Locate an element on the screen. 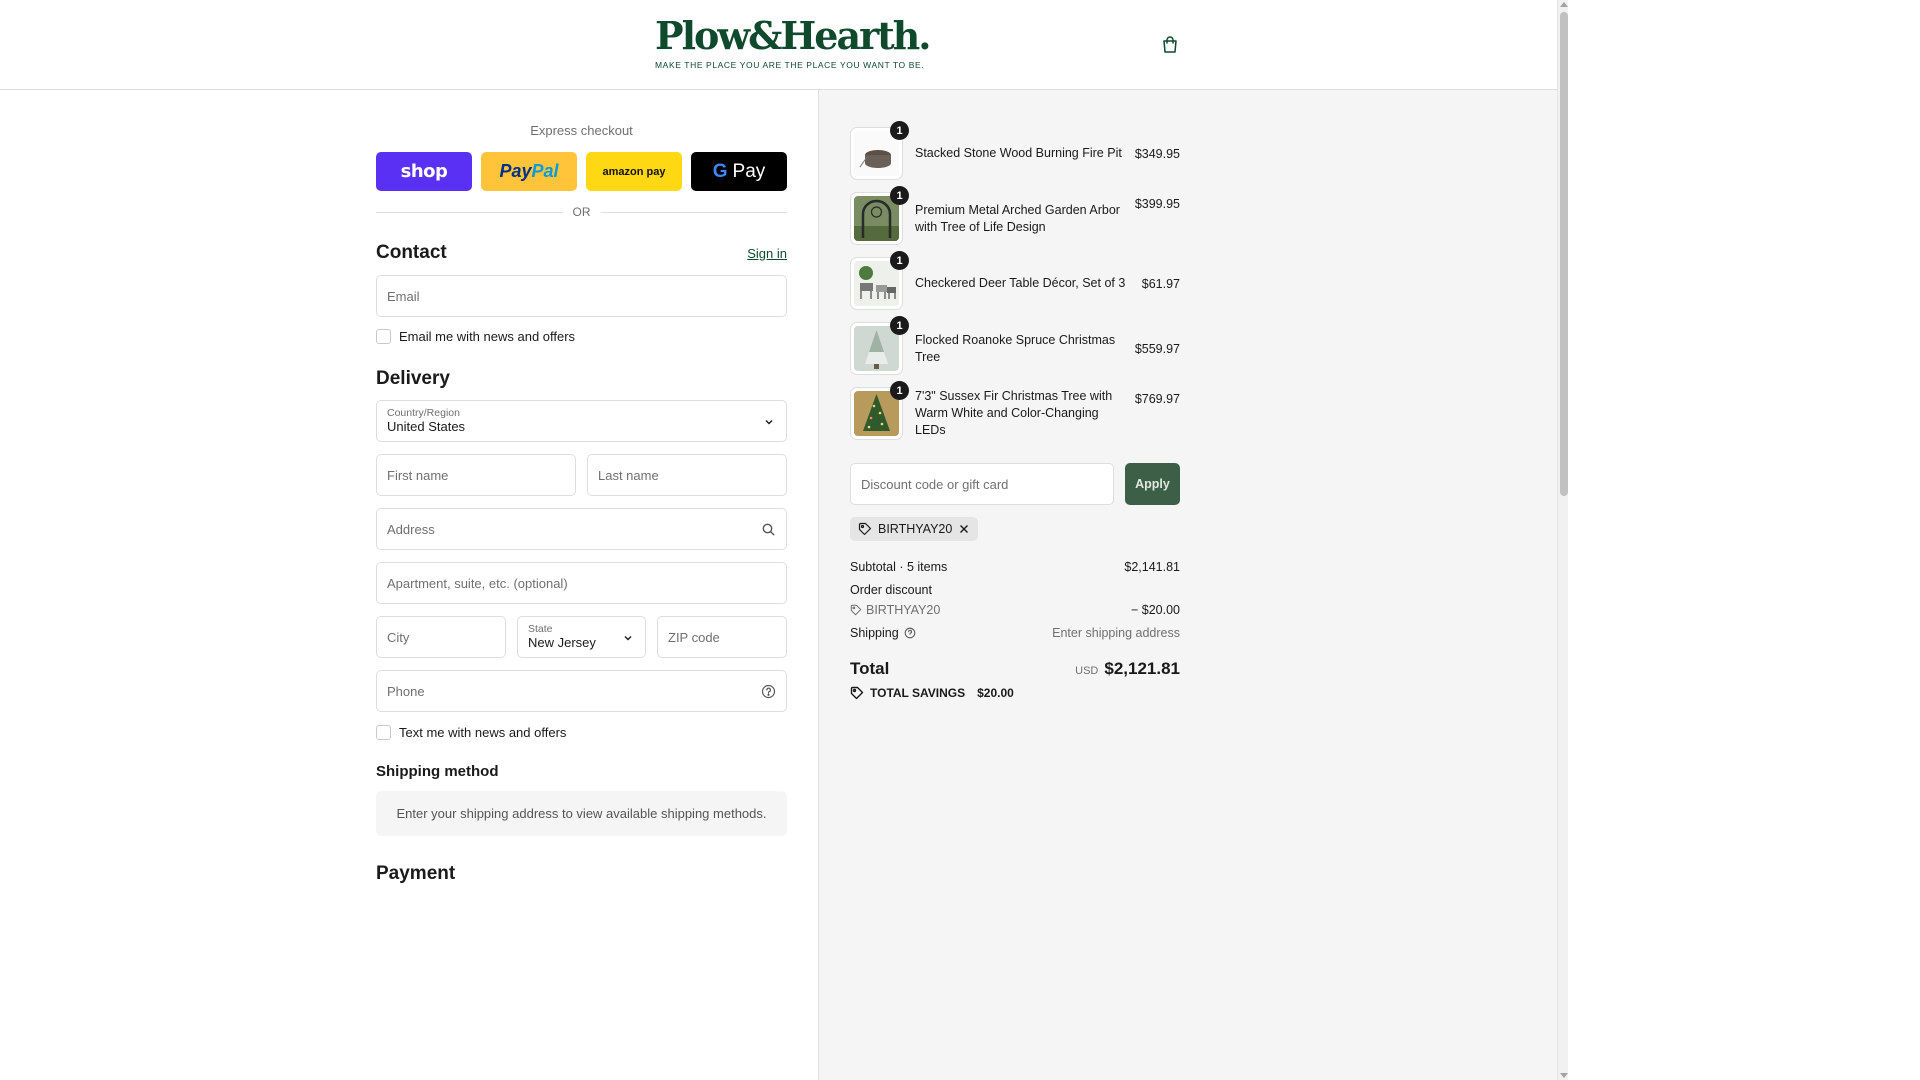 This screenshot has width=1920, height=1080. shop-pay-button: shop is located at coordinates (424, 171).